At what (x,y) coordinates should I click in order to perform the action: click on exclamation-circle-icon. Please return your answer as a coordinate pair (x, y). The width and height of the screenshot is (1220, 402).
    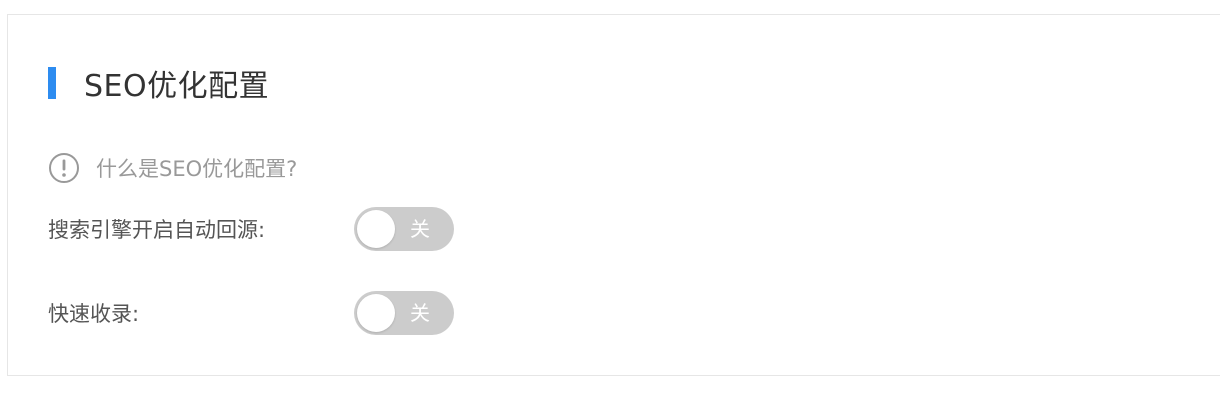
    Looking at the image, I should click on (64, 168).